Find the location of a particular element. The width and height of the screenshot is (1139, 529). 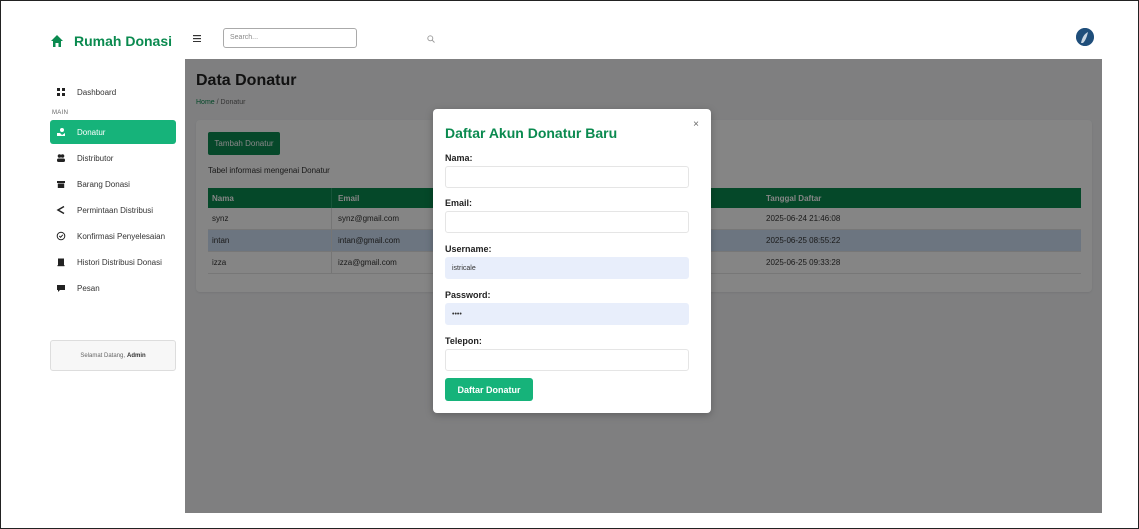

sidebar-item-label: Pesan is located at coordinates (88, 288).